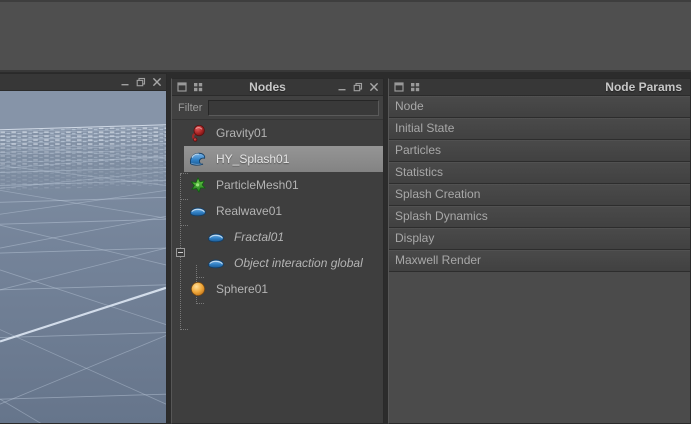 This screenshot has height=424, width=691. What do you see at coordinates (242, 133) in the screenshot?
I see `node-label: Gravity01` at bounding box center [242, 133].